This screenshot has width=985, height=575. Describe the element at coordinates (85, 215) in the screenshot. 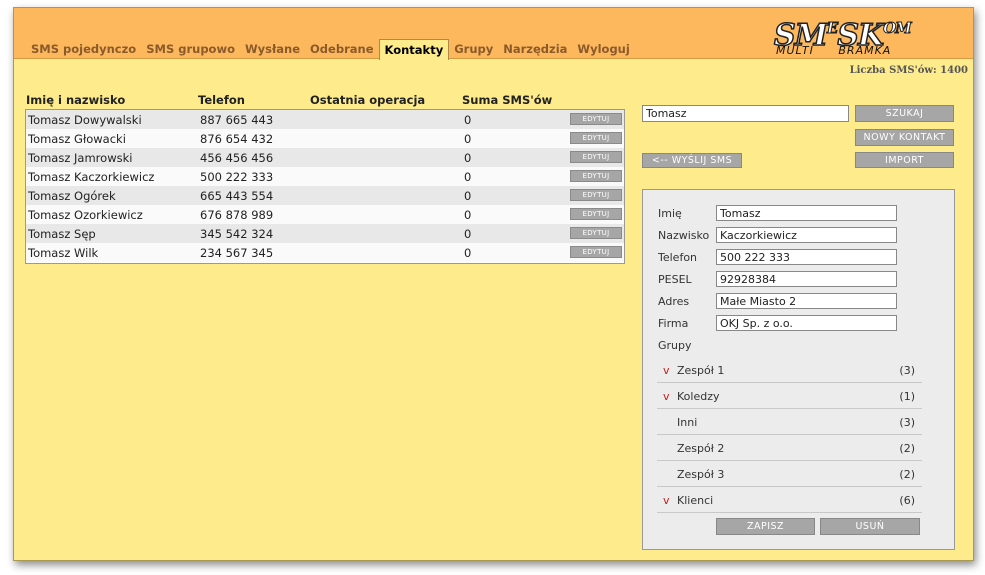

I see `contact-name: Tomasz Ozorkiewicz` at that location.